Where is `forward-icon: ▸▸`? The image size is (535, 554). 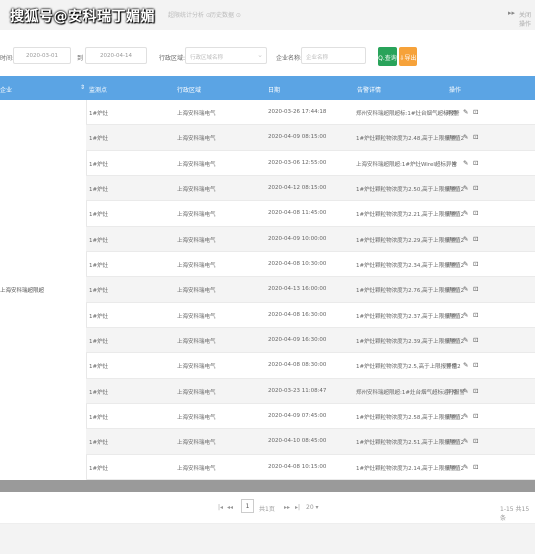
forward-icon: ▸▸ is located at coordinates (511, 13).